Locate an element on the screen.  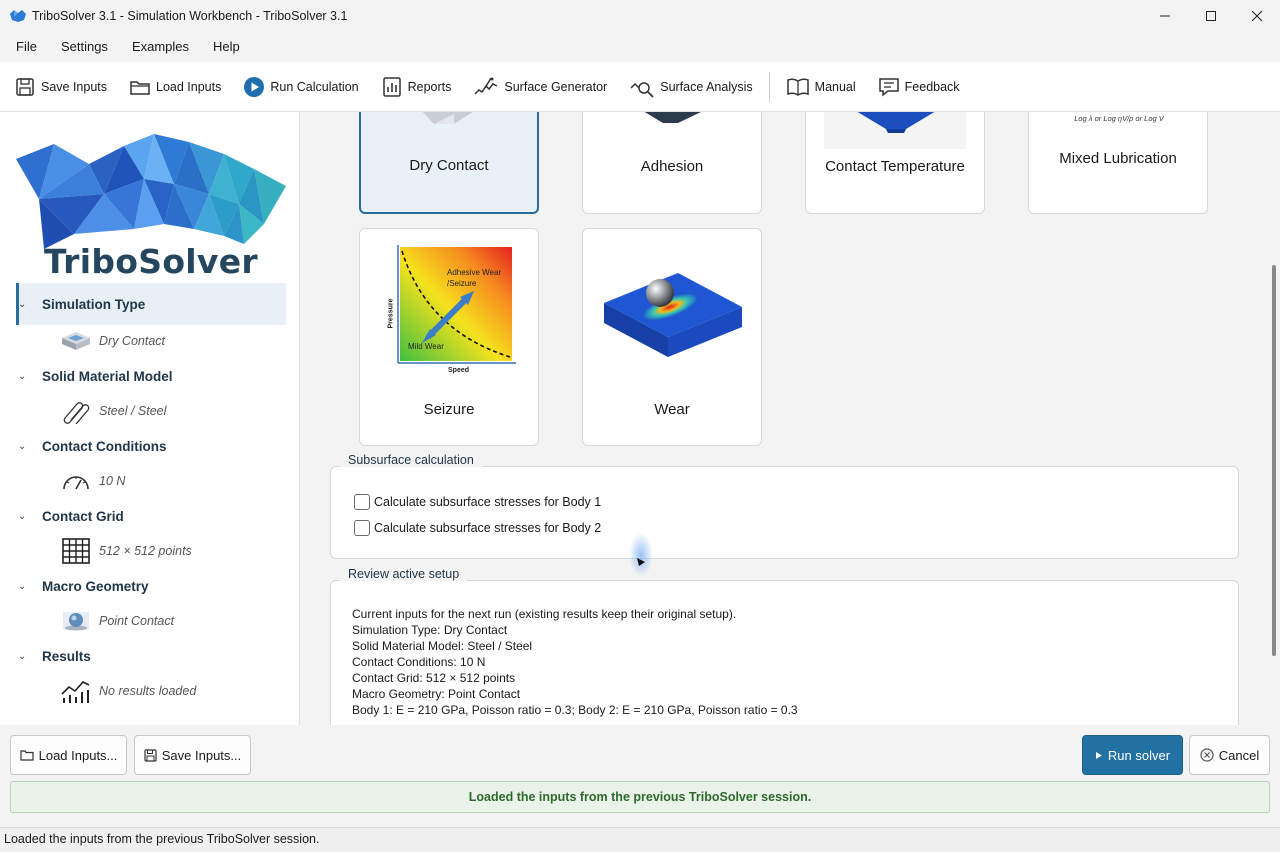
toolbar-surface-analysis-button: Surface Analysis is located at coordinates (691, 87).